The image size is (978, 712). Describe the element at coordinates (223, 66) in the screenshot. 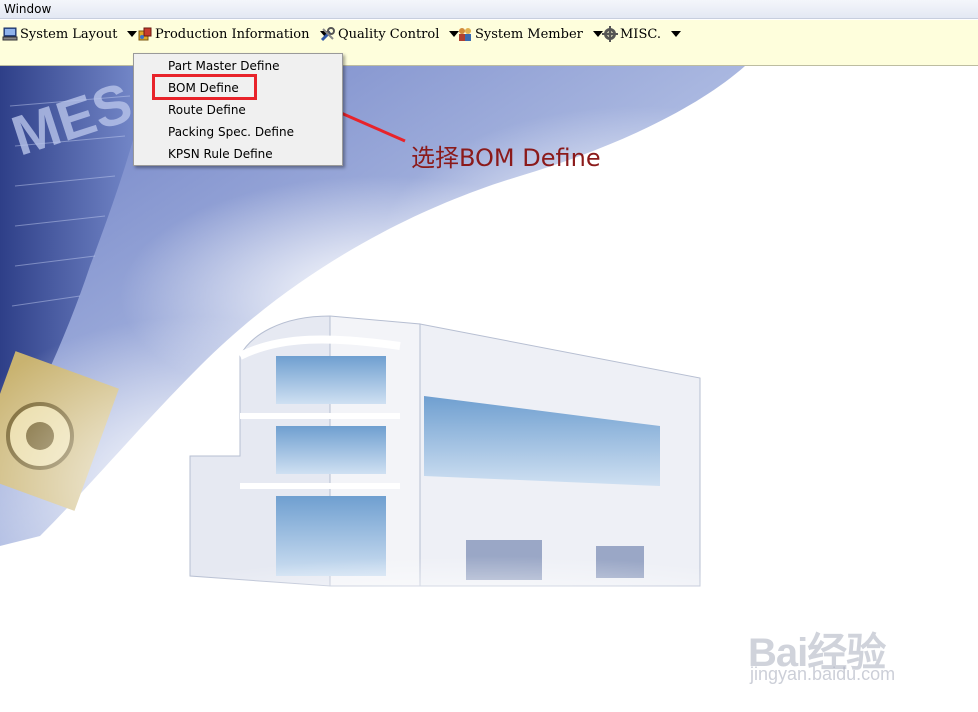

I see `menu-item-part-master-define: Part Master Define` at that location.